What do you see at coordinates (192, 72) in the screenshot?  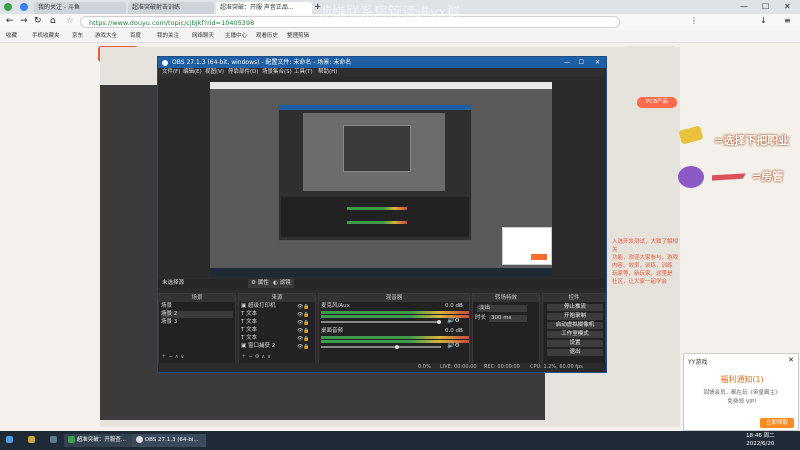 I see `menu-edit: 编辑(E)` at bounding box center [192, 72].